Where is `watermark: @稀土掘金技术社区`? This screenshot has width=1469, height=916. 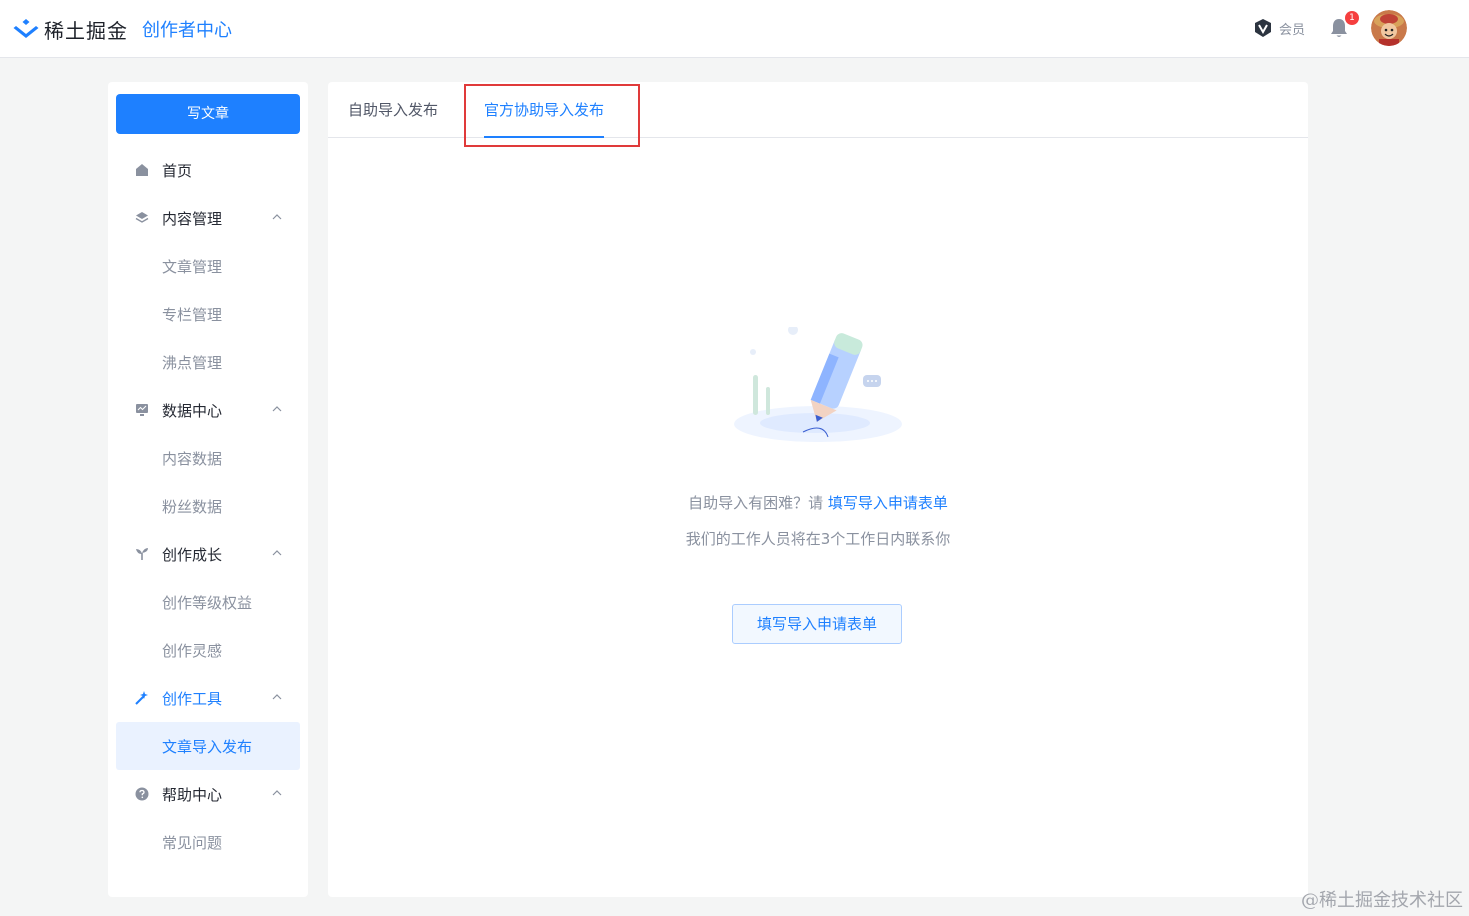
watermark: @稀土掘金技术社区 is located at coordinates (1382, 900).